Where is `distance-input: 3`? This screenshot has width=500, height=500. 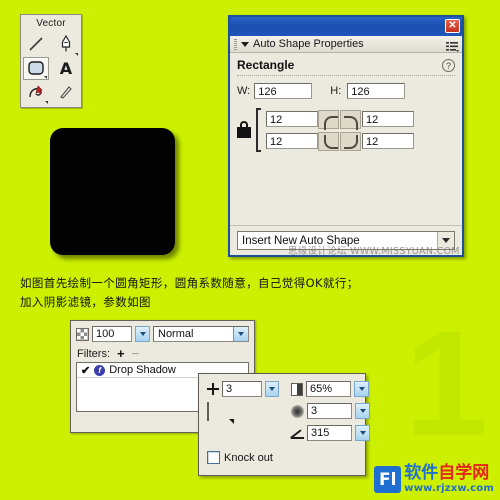
distance-input: 3 is located at coordinates (242, 389).